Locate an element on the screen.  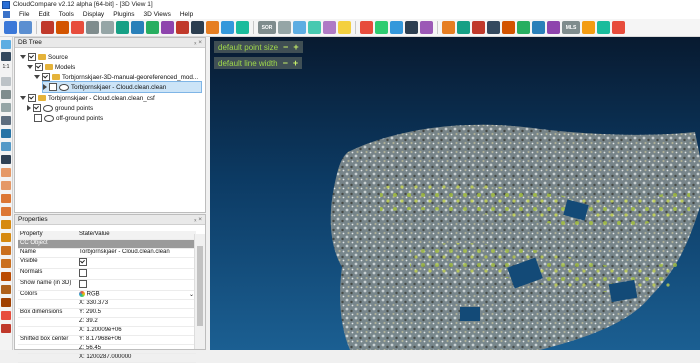
clone-icon is located at coordinates (47, 27).